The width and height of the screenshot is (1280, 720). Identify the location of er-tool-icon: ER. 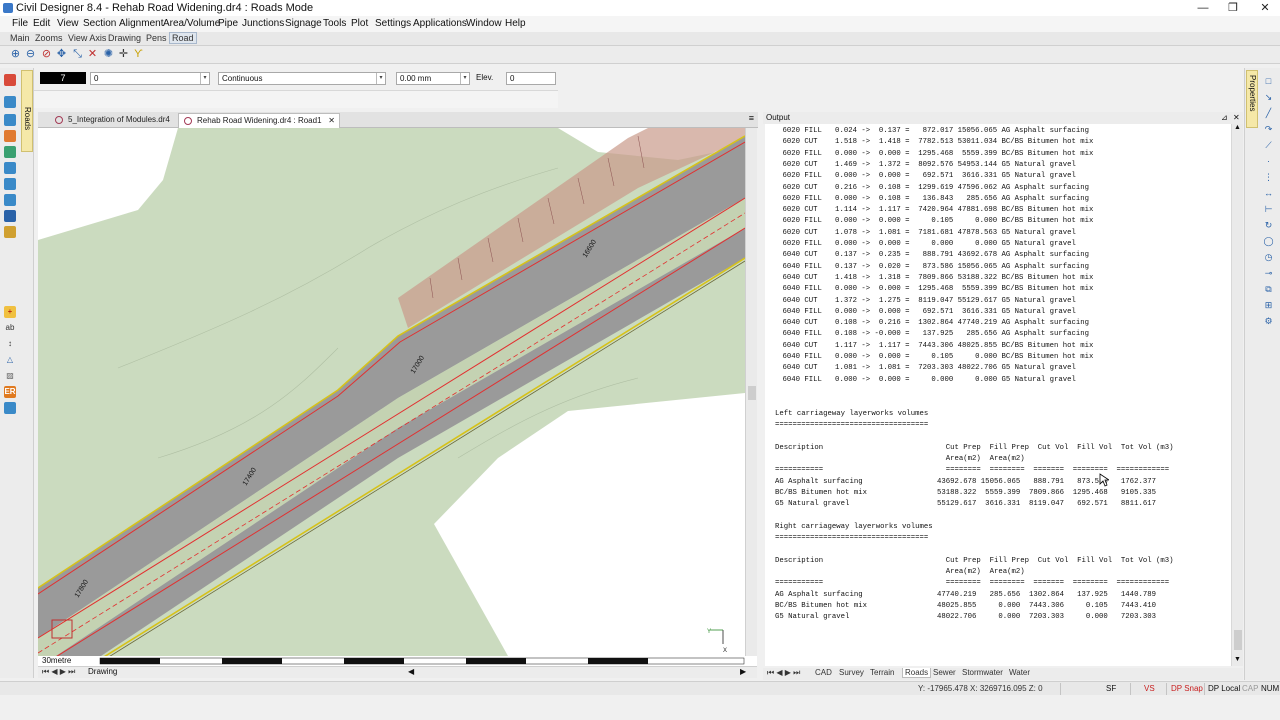
(10, 392).